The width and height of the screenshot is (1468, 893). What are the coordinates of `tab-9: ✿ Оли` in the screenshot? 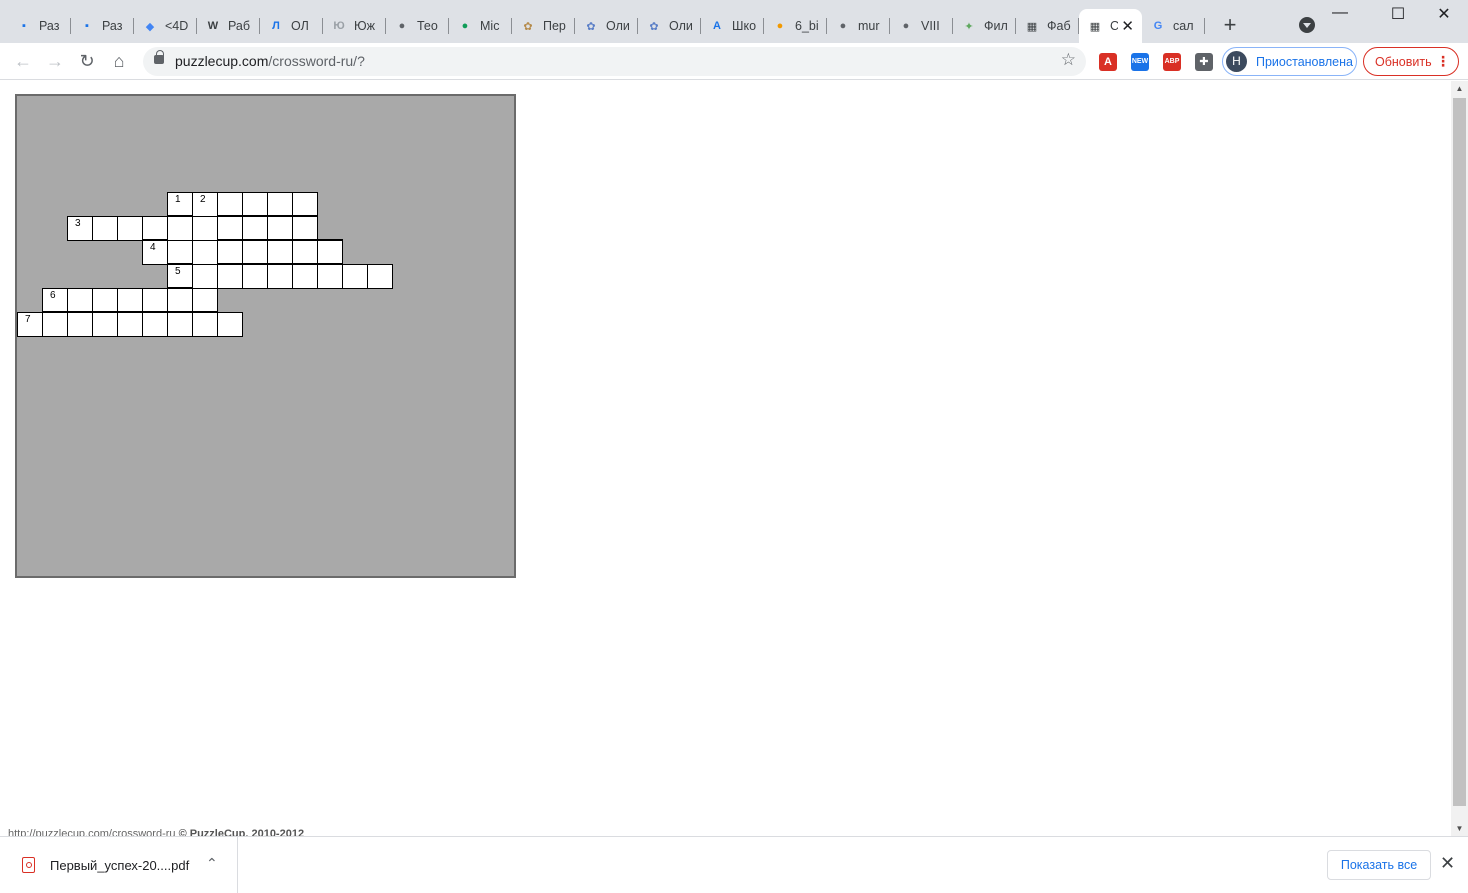 It's located at (606, 26).